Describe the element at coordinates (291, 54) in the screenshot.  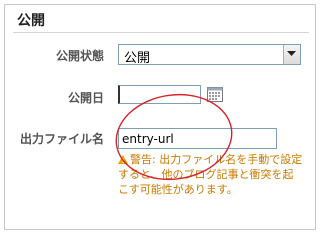
I see `chevron-down-icon` at that location.